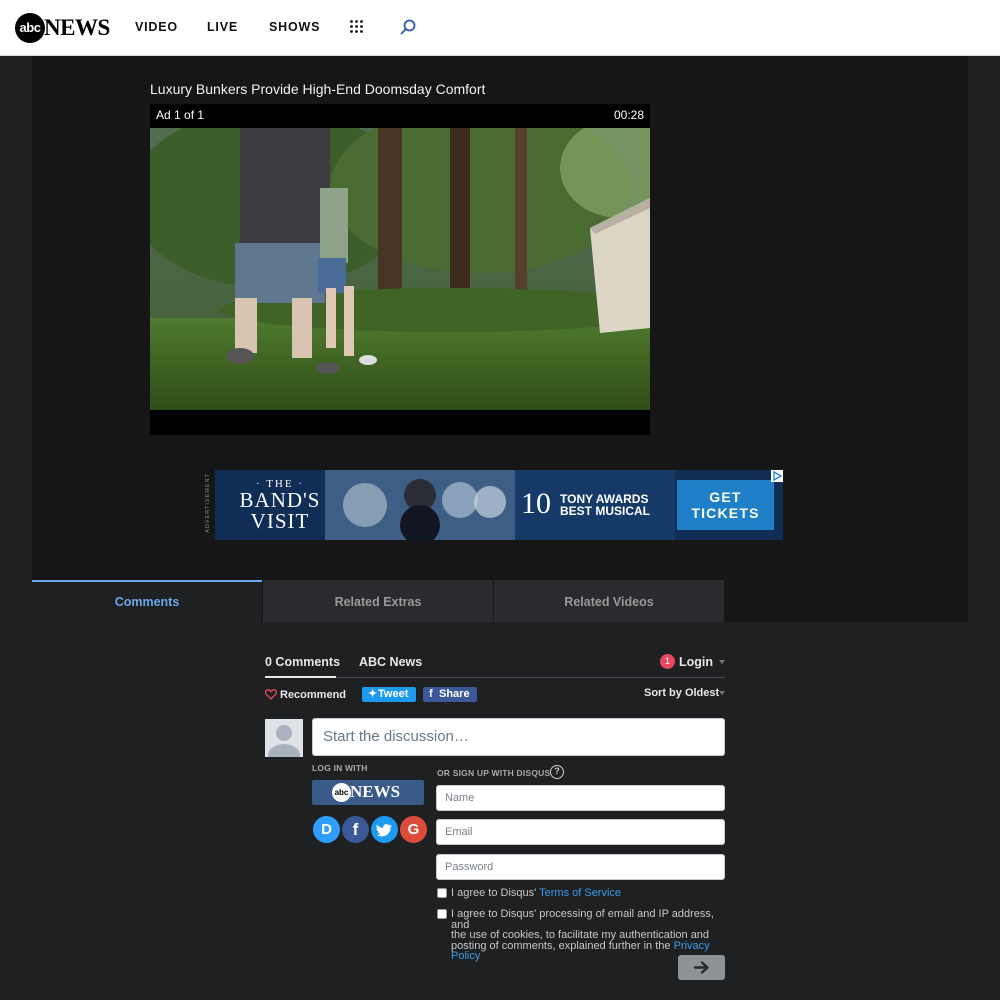 The width and height of the screenshot is (1000, 1000). What do you see at coordinates (313, 695) in the screenshot?
I see `recommend-button: Recommend` at bounding box center [313, 695].